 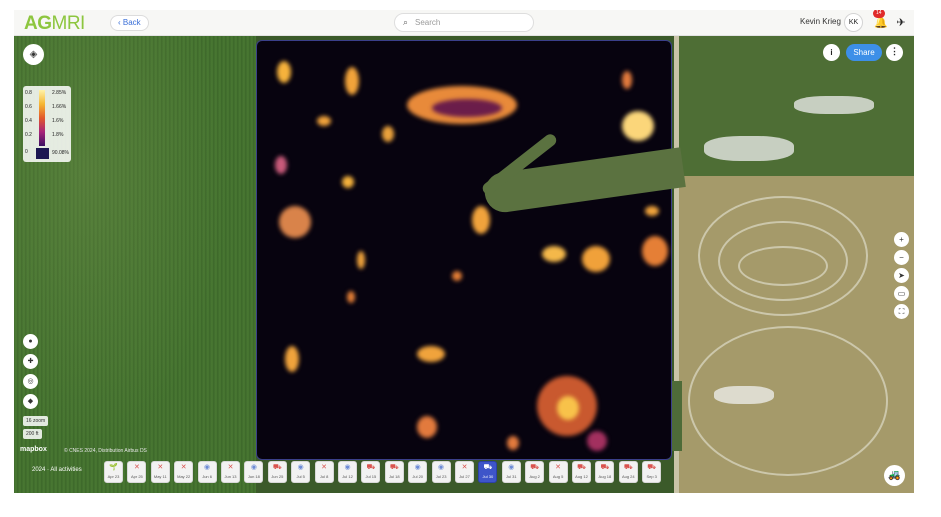 I want to click on logo-text-mri: MRI, so click(x=68, y=23).